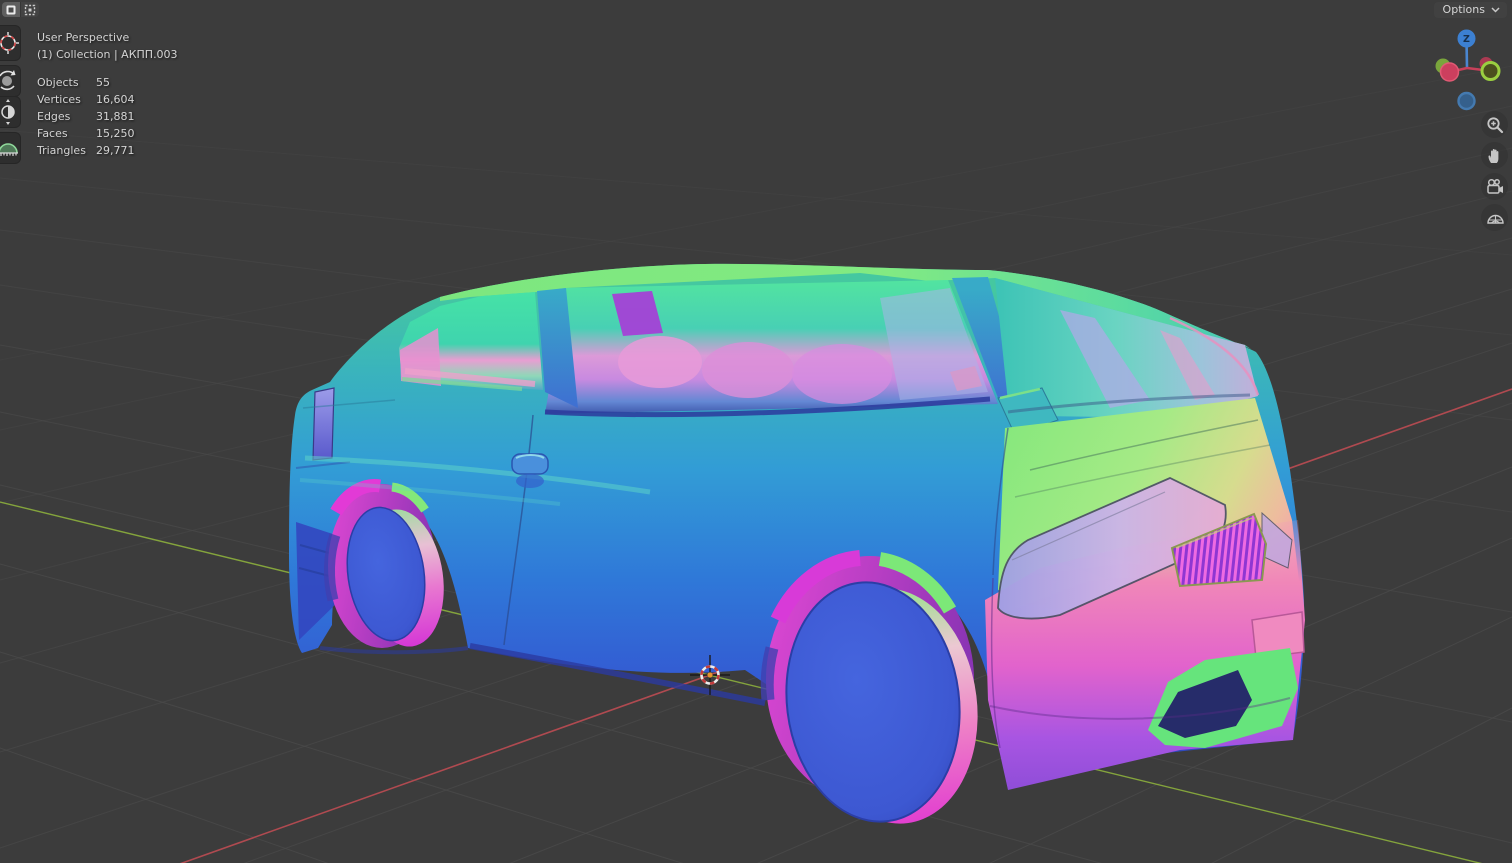 The height and width of the screenshot is (863, 1512). I want to click on zoom-button, so click(1494, 124).